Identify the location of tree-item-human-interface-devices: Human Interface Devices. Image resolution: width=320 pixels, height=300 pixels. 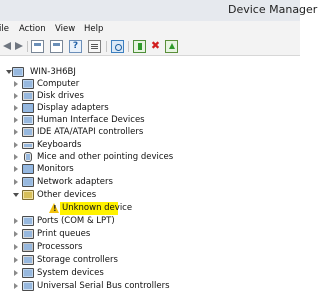
(150, 120).